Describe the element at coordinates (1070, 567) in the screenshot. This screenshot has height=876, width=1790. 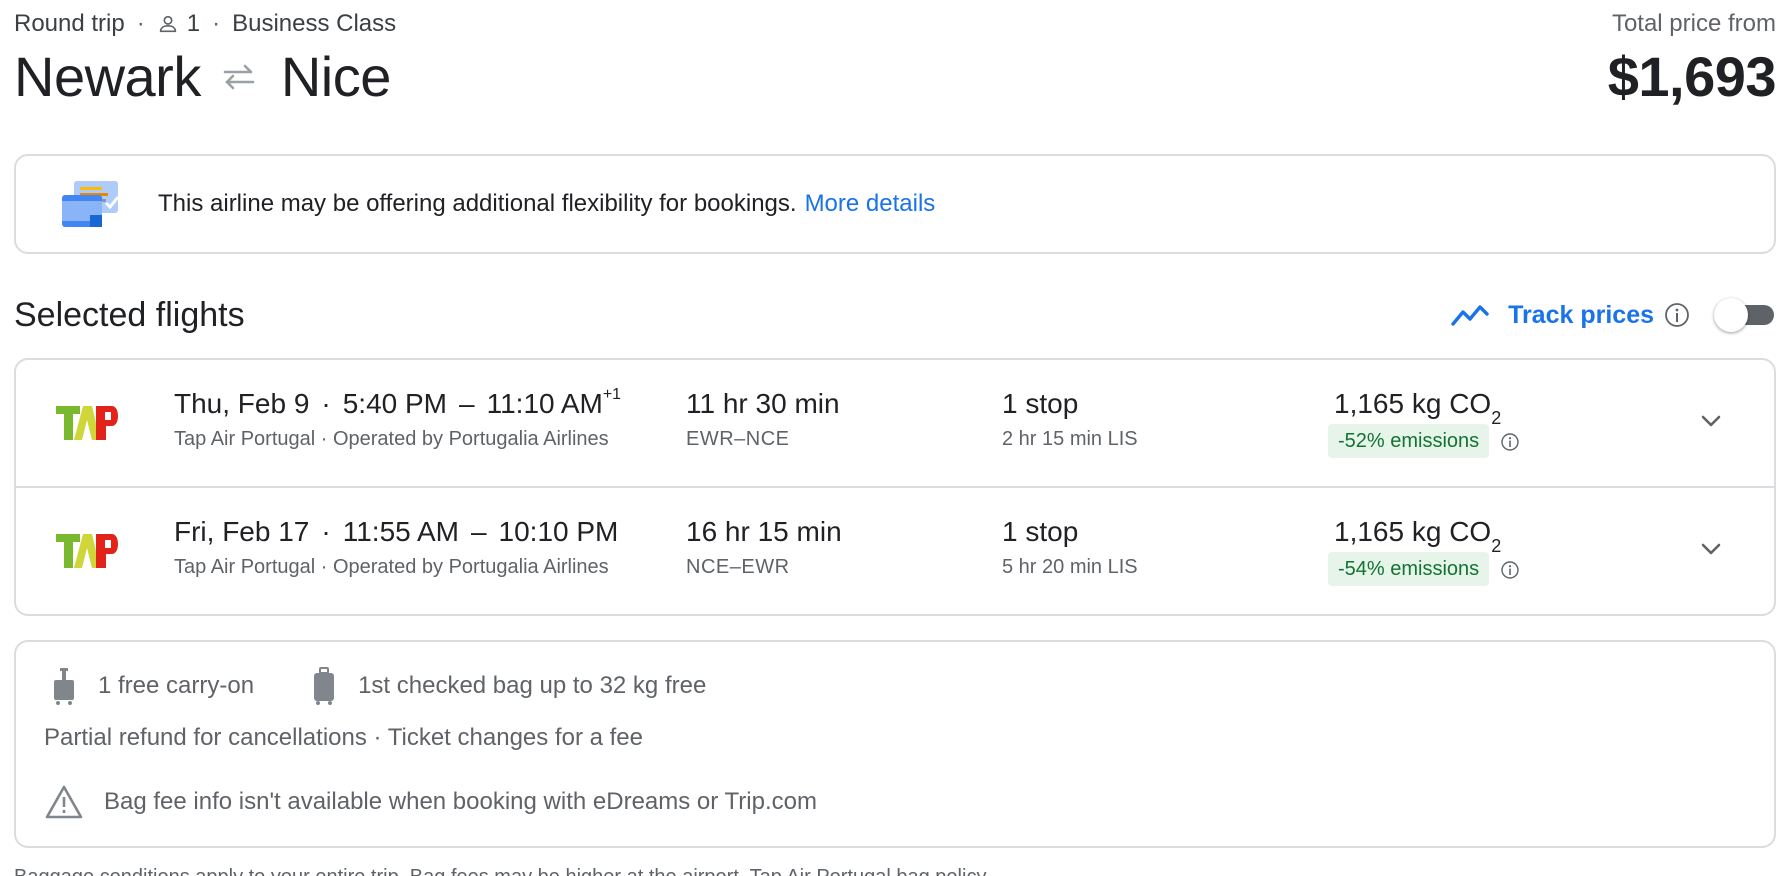
I see `layover-info: 5 hr 20 min LIS` at that location.